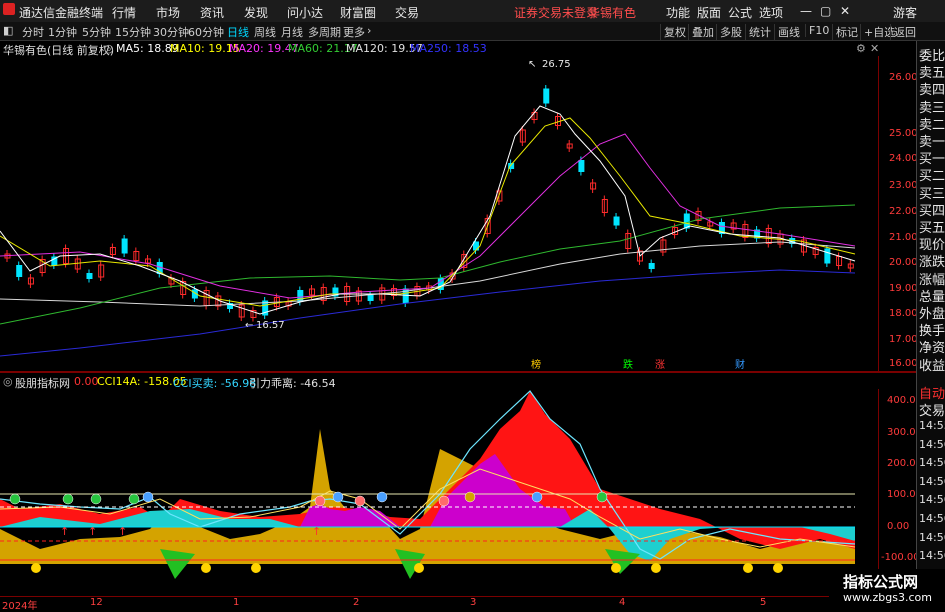  Describe the element at coordinates (448, 48) in the screenshot. I see `ma250-label: MA250: 18.53` at that location.